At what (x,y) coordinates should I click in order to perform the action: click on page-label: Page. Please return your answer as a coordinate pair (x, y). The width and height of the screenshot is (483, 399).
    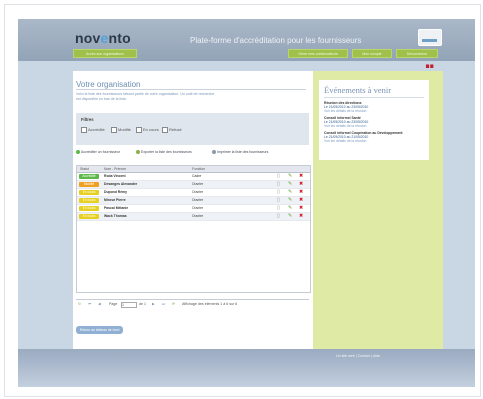
    Looking at the image, I should click on (113, 304).